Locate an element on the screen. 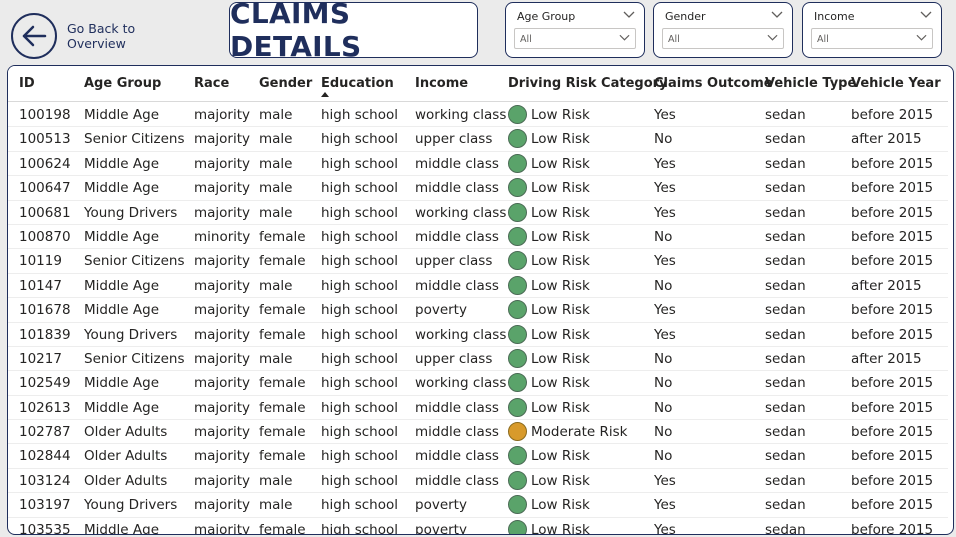 This screenshot has height=537, width=956. column-header-driving-risk-category: Driving Risk Category is located at coordinates (588, 83).